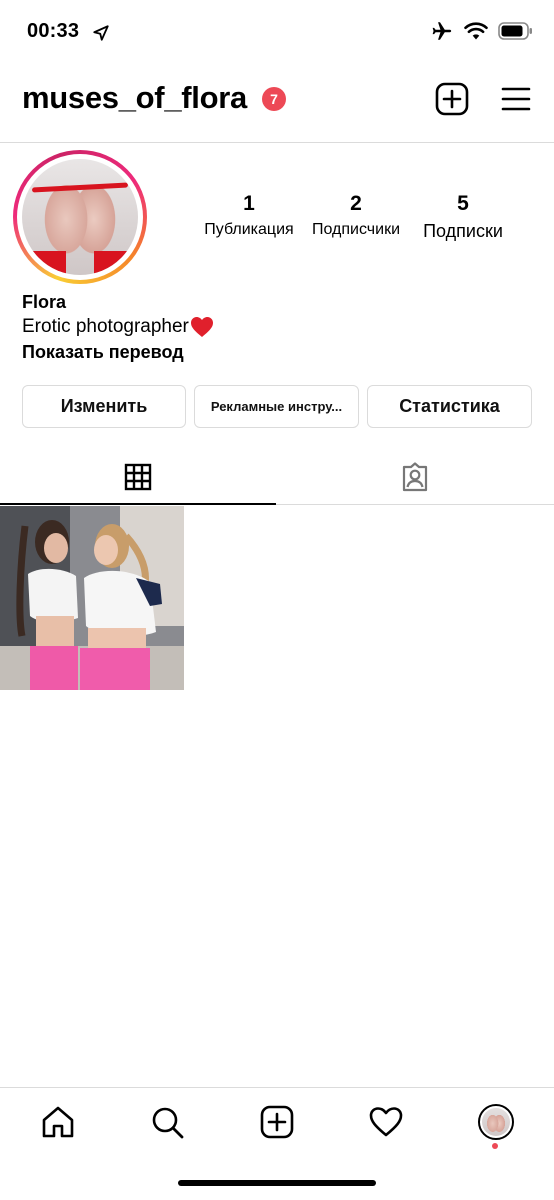 Image resolution: width=554 pixels, height=1200 pixels. I want to click on stat-followers-value: 2, so click(356, 203).